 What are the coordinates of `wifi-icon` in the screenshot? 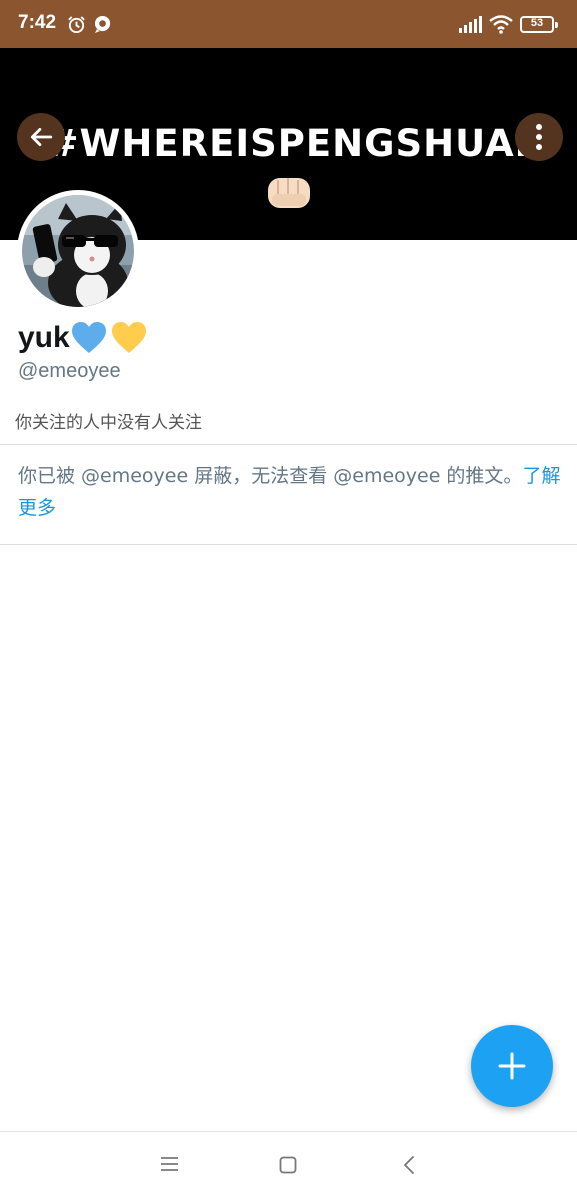 It's located at (501, 24).